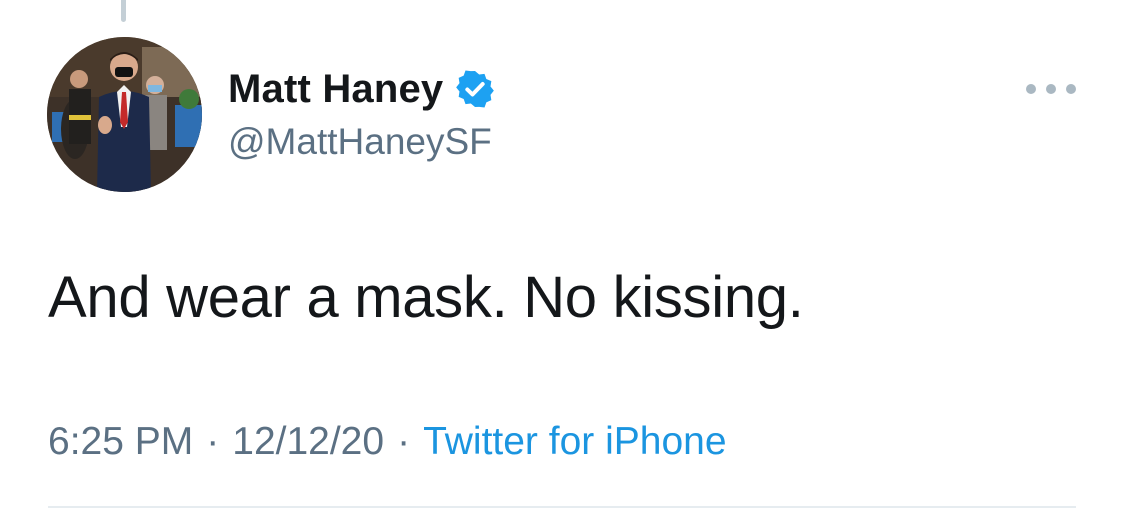  Describe the element at coordinates (562, 507) in the screenshot. I see `divider` at that location.